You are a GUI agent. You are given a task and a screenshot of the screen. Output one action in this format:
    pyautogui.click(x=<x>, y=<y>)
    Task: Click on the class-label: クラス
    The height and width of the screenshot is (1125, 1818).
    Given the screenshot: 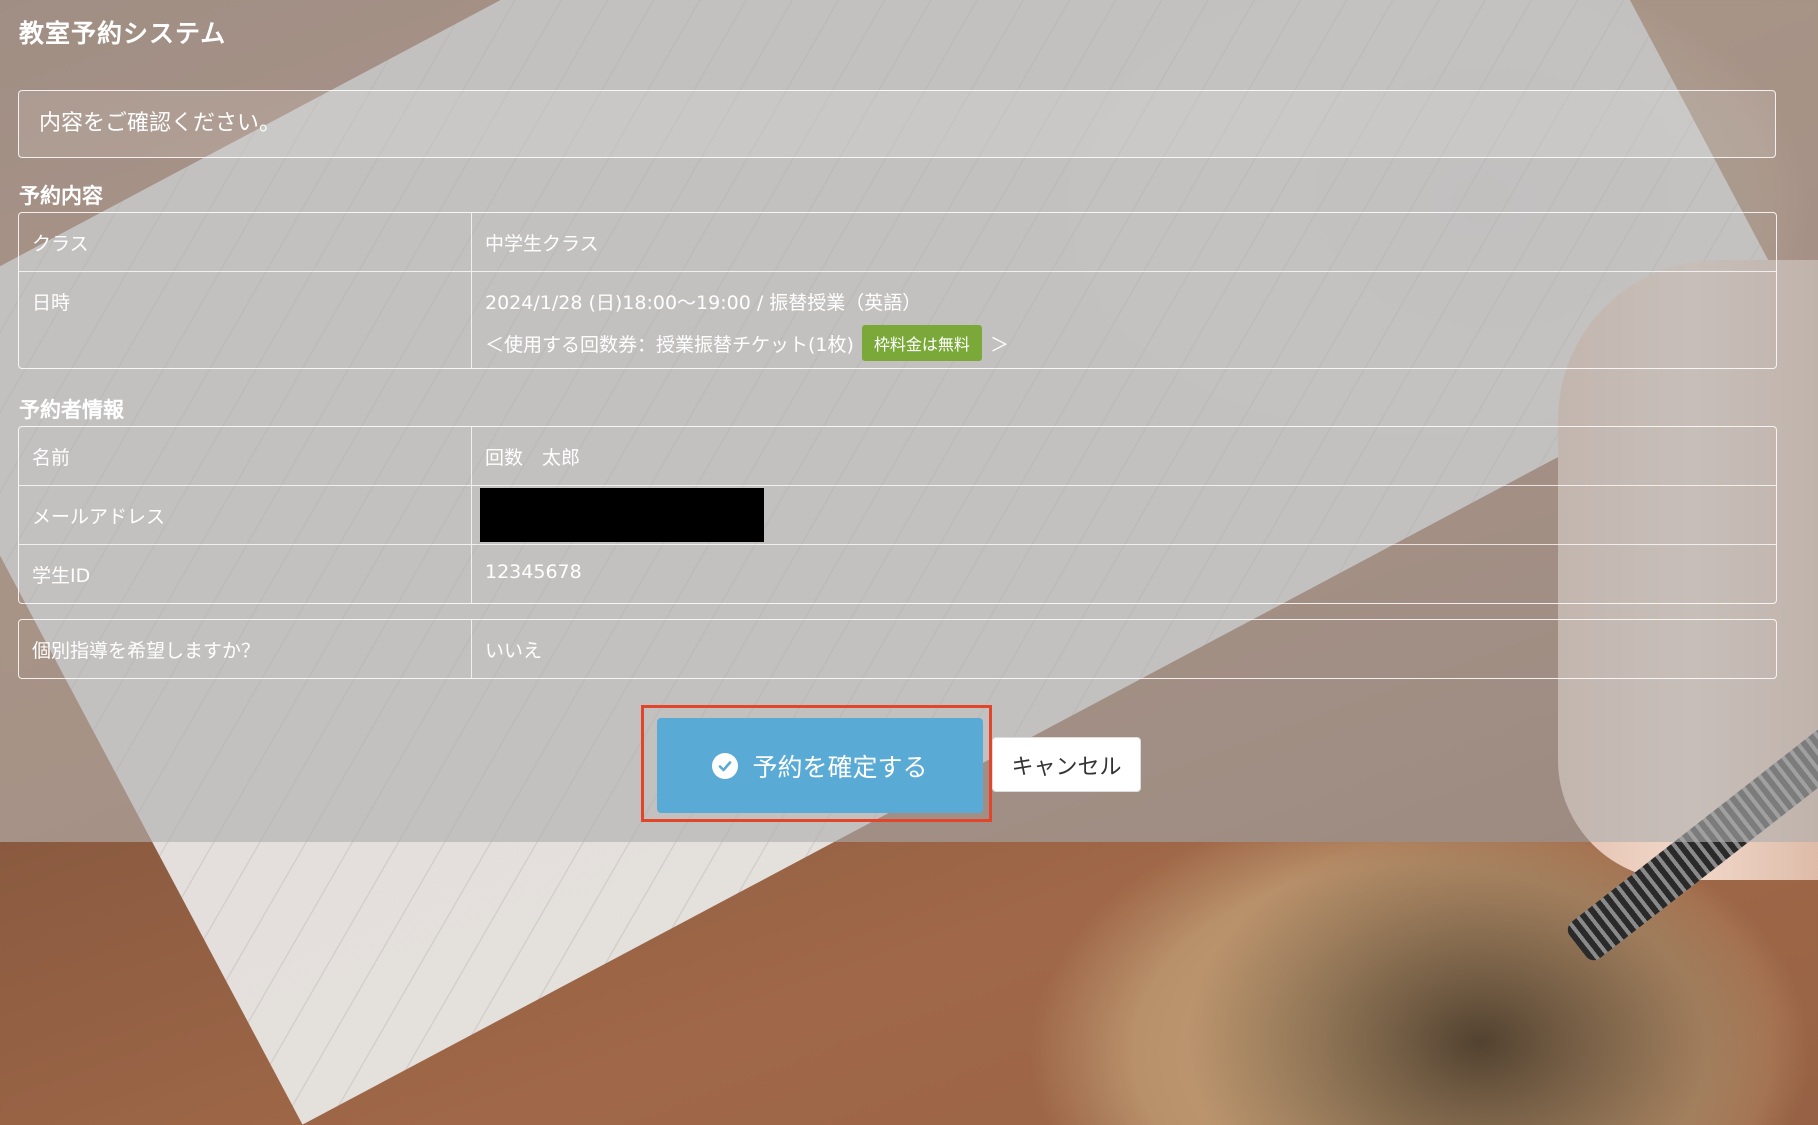 What is the action you would take?
    pyautogui.click(x=245, y=242)
    